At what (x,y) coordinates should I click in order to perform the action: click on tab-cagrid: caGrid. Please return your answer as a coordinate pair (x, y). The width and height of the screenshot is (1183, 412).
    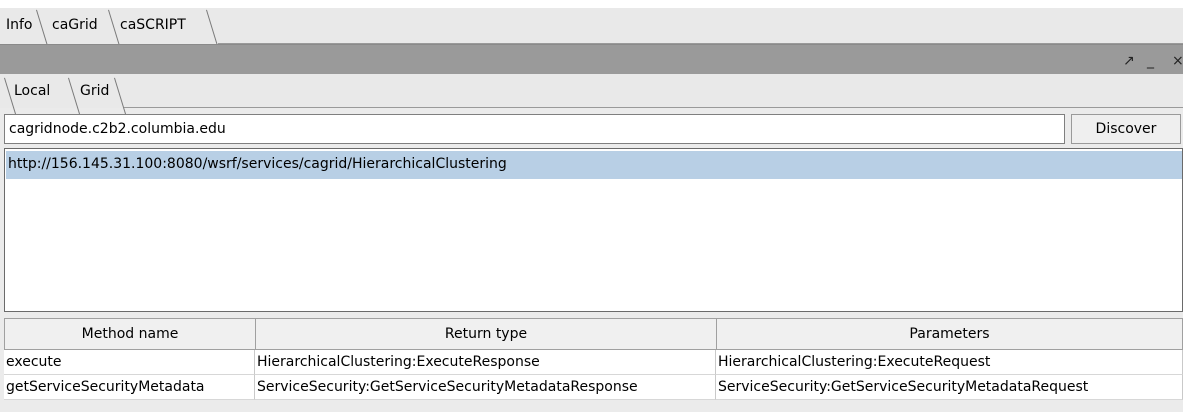
    Looking at the image, I should click on (73, 26).